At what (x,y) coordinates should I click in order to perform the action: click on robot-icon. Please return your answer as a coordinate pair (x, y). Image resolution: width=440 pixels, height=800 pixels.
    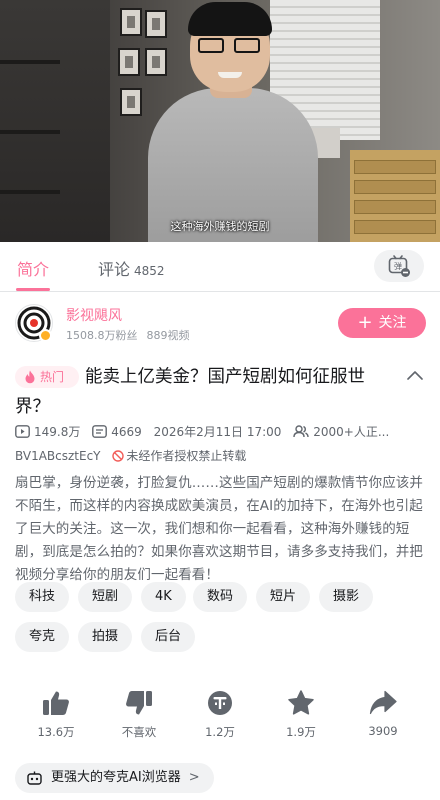
    Looking at the image, I should click on (34, 778).